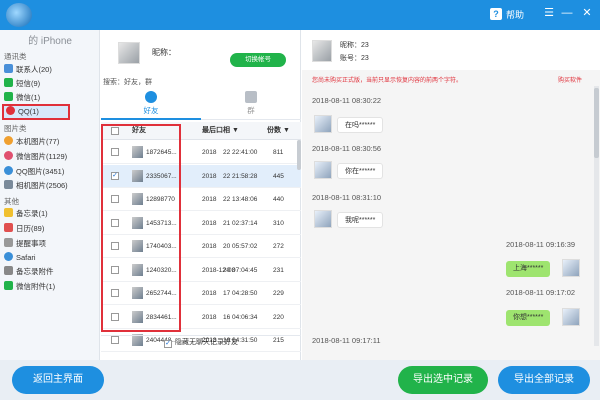  I want to click on table-row: 1240320... 2018-12-03 20 07:04:45 231, so click(201, 270).